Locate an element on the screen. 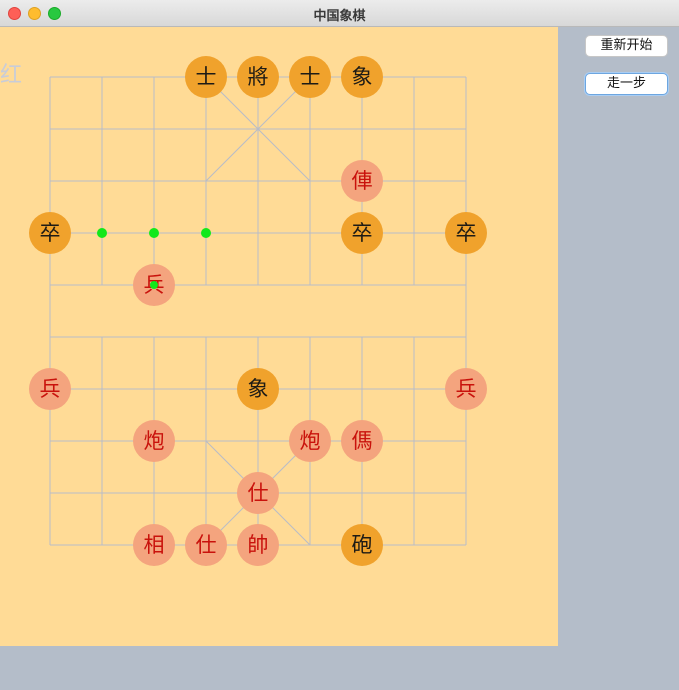 This screenshot has height=690, width=679. selected-piece-marker is located at coordinates (154, 285).